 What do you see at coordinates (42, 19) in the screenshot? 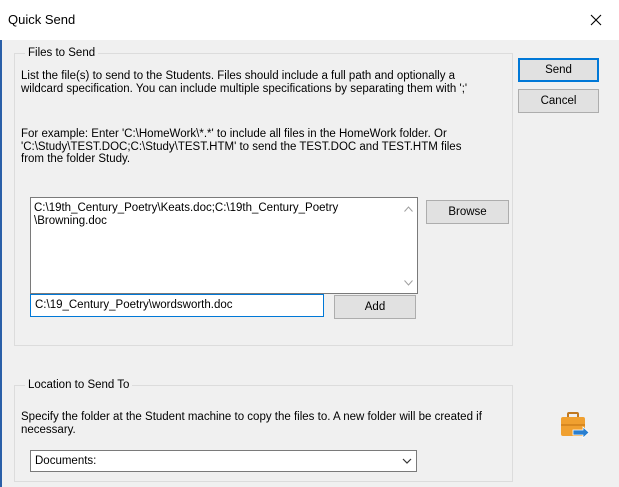
I see `window-title: Quick Send` at bounding box center [42, 19].